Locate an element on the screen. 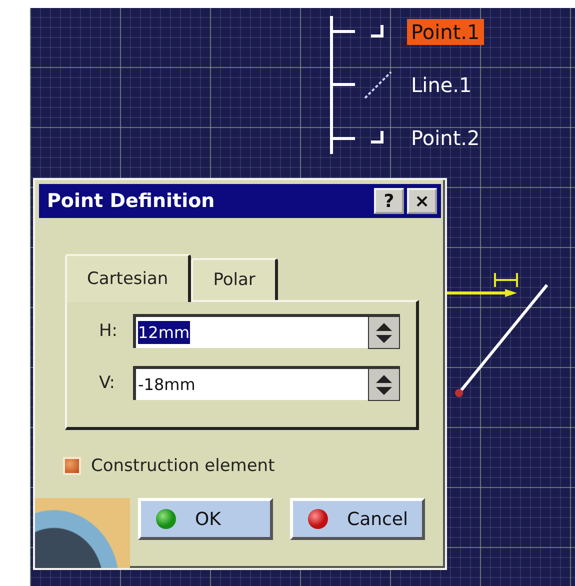  tree-item: Point.2 is located at coordinates (445, 138).